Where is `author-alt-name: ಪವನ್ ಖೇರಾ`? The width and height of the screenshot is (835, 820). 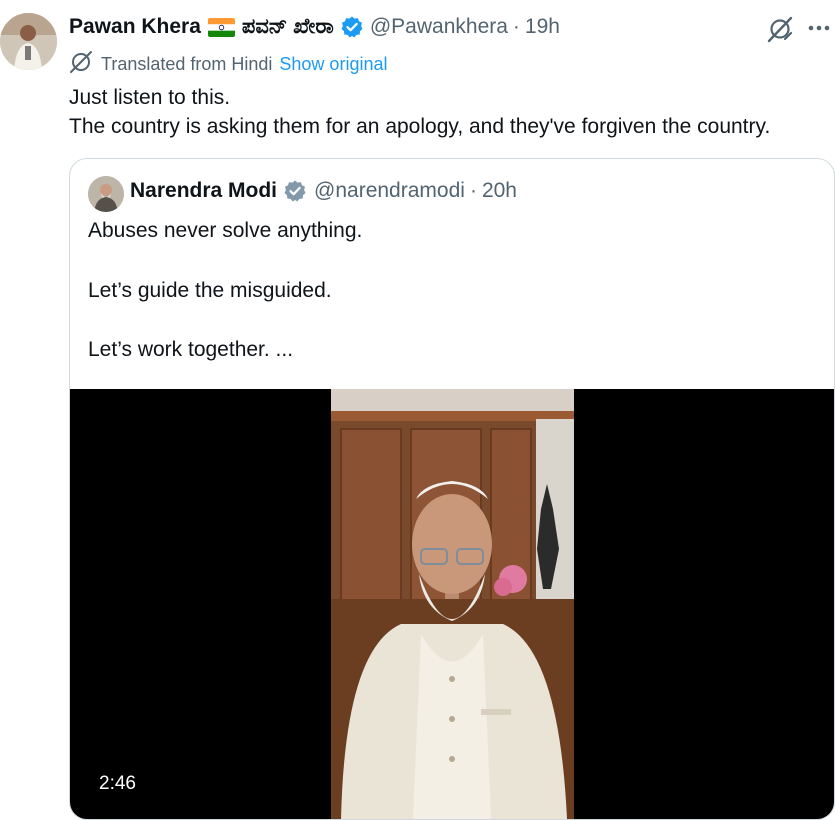 author-alt-name: ಪವನ್ ಖೇರಾ is located at coordinates (287, 26).